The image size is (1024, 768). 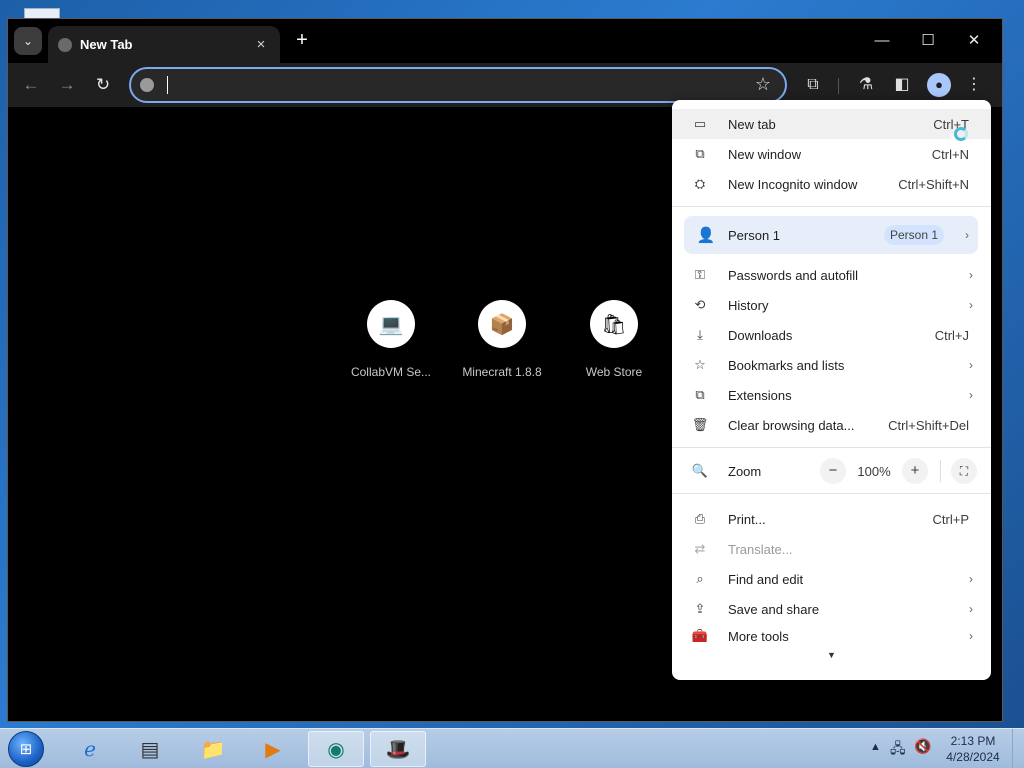 I want to click on clock-time: 2:13 PM, so click(x=973, y=741).